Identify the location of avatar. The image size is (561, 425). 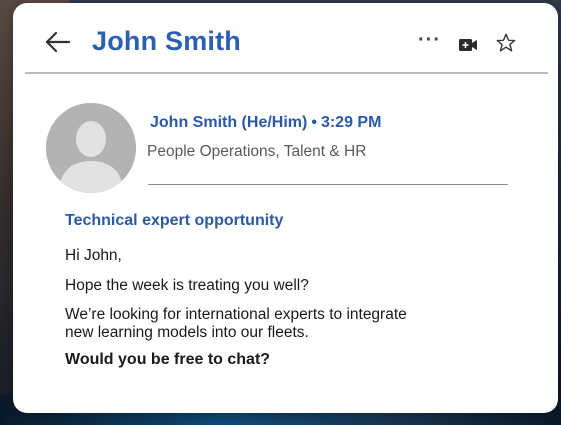
(91, 148).